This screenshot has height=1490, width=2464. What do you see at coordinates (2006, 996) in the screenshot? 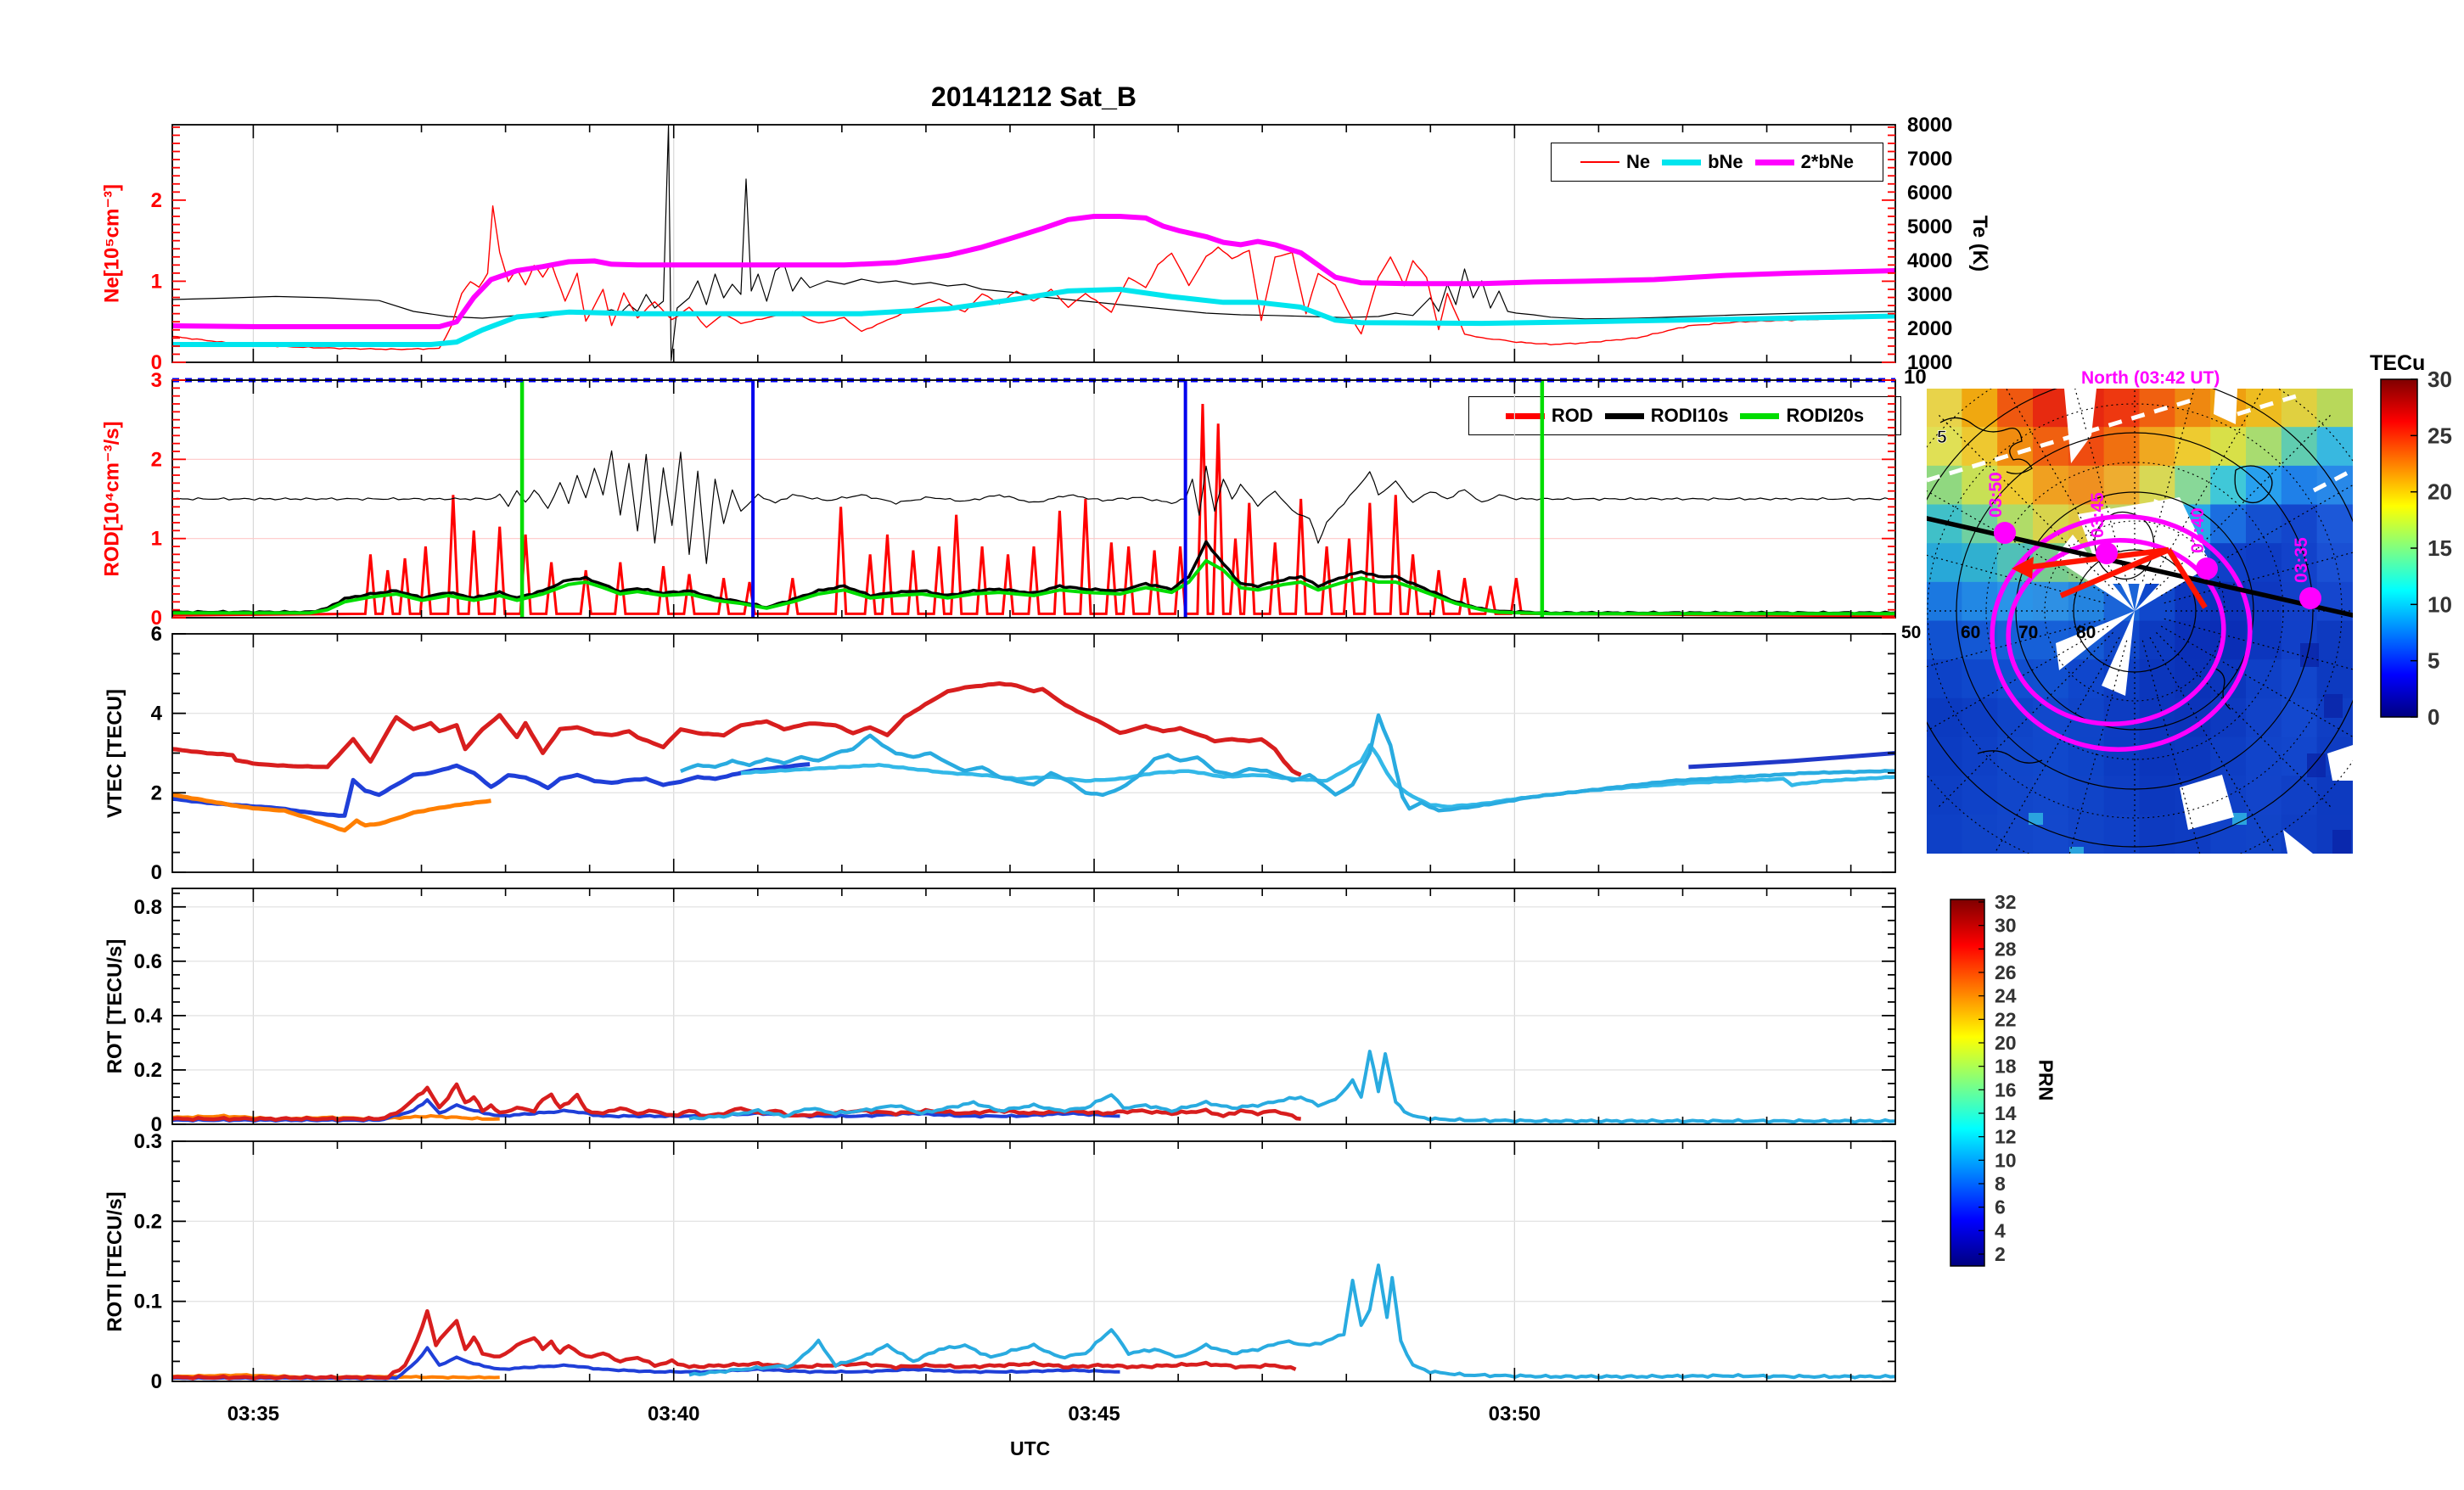
I see `prn-tick-24: 24` at bounding box center [2006, 996].